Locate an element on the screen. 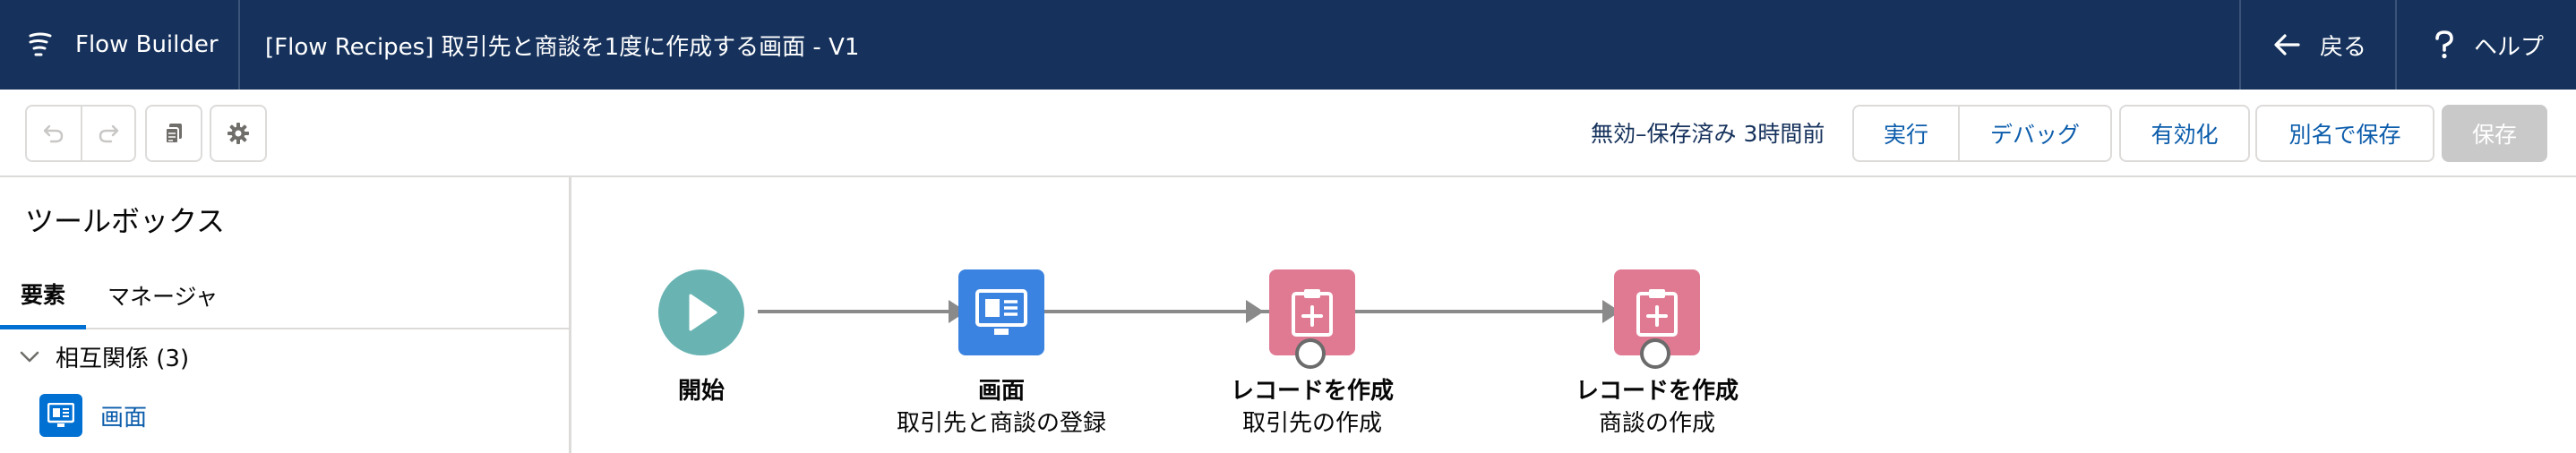  gear-icon is located at coordinates (238, 133).